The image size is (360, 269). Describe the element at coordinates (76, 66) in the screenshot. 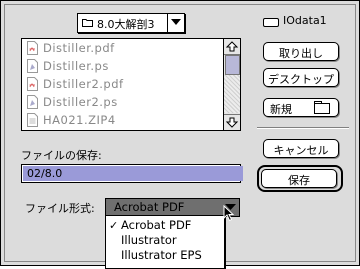

I see `file-name: Distiller.ps` at that location.